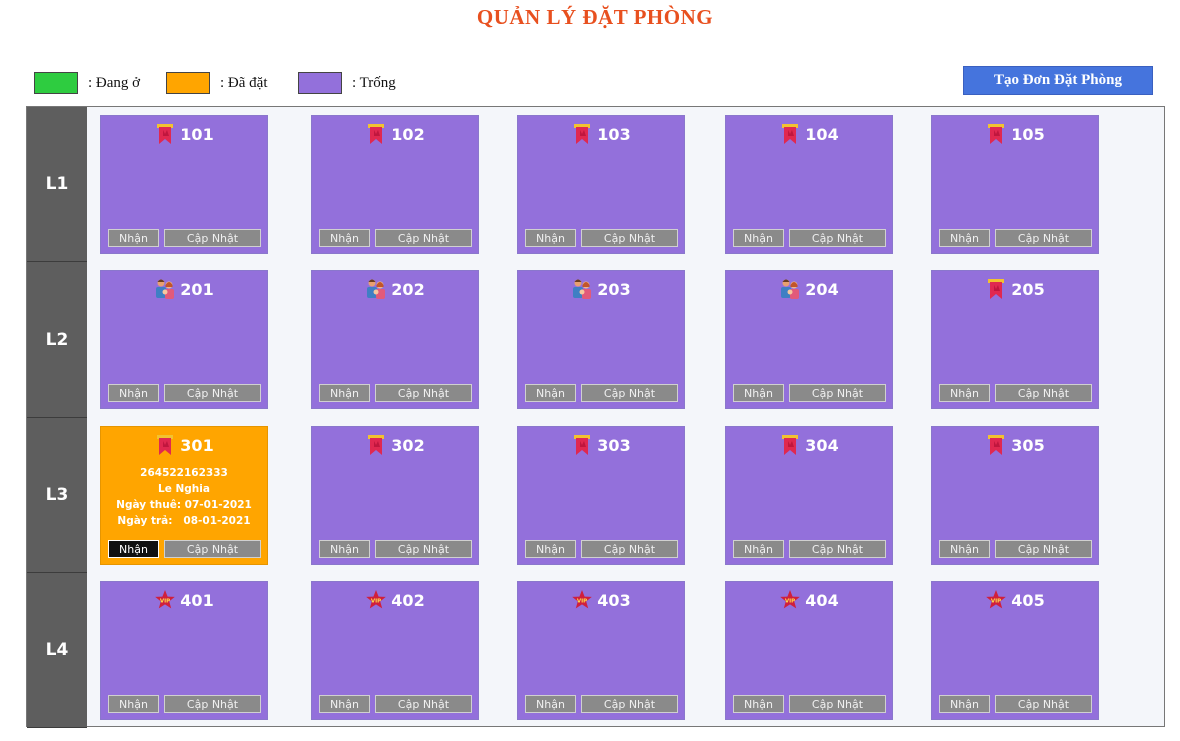 This screenshot has width=1180, height=741. I want to click on room-number: 302, so click(408, 445).